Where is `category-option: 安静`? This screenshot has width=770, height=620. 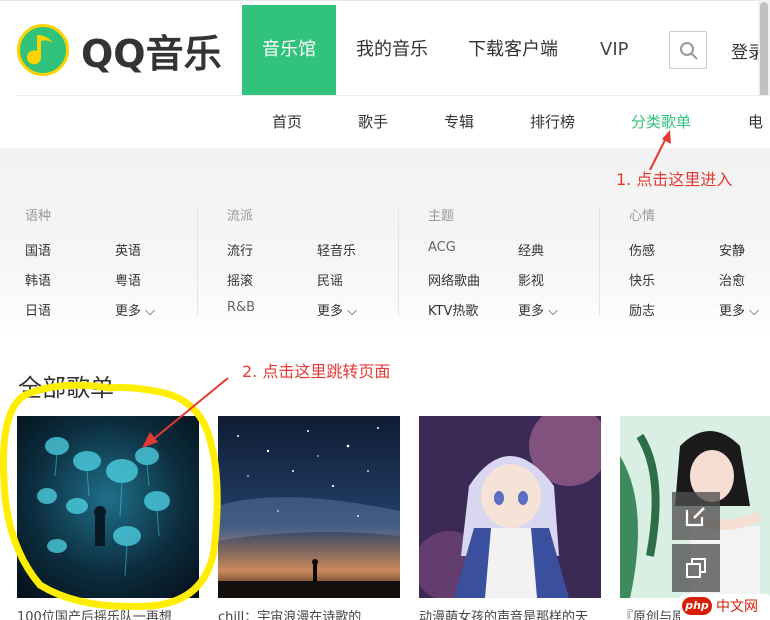
category-option: 安静 is located at coordinates (732, 249).